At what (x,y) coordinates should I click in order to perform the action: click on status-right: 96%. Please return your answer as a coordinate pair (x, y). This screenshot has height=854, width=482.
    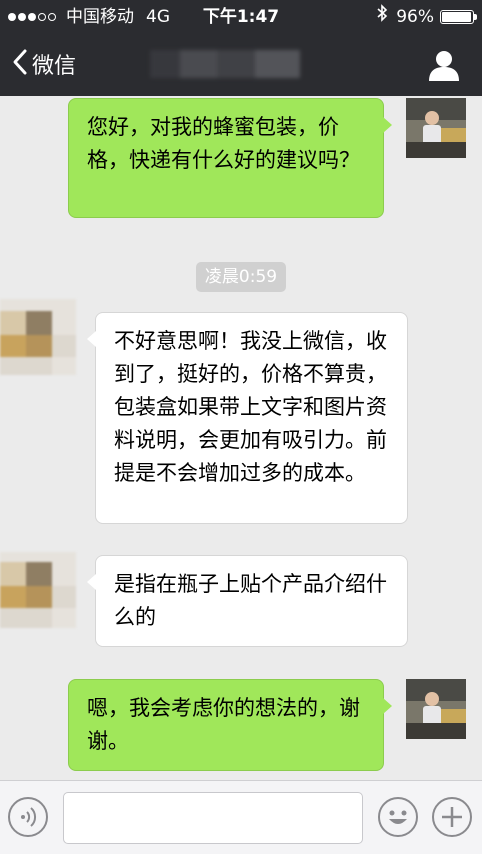
    Looking at the image, I should click on (426, 17).